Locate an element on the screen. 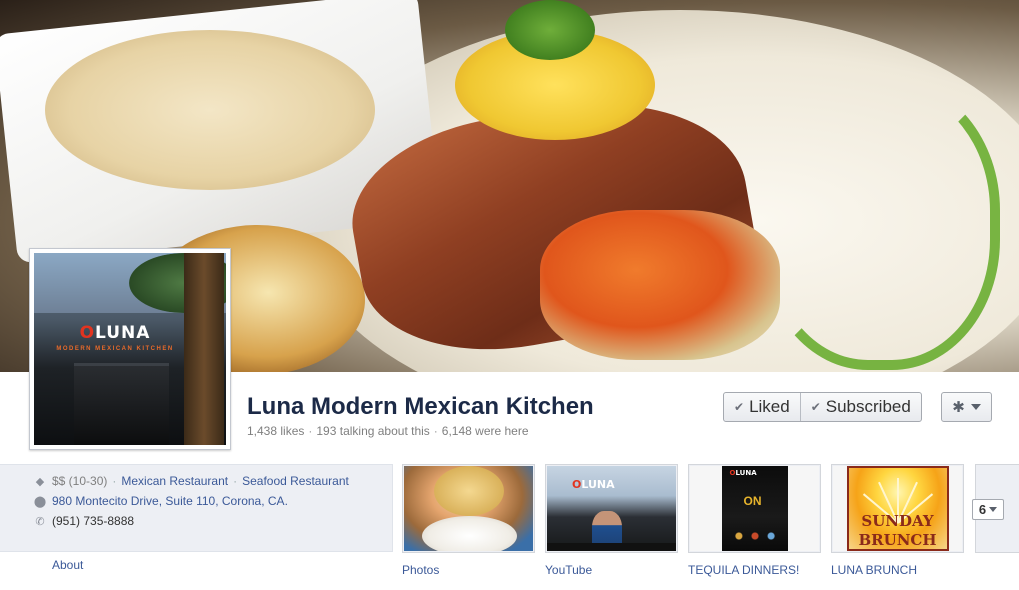  app-label-youtube: YouTube is located at coordinates (568, 570).